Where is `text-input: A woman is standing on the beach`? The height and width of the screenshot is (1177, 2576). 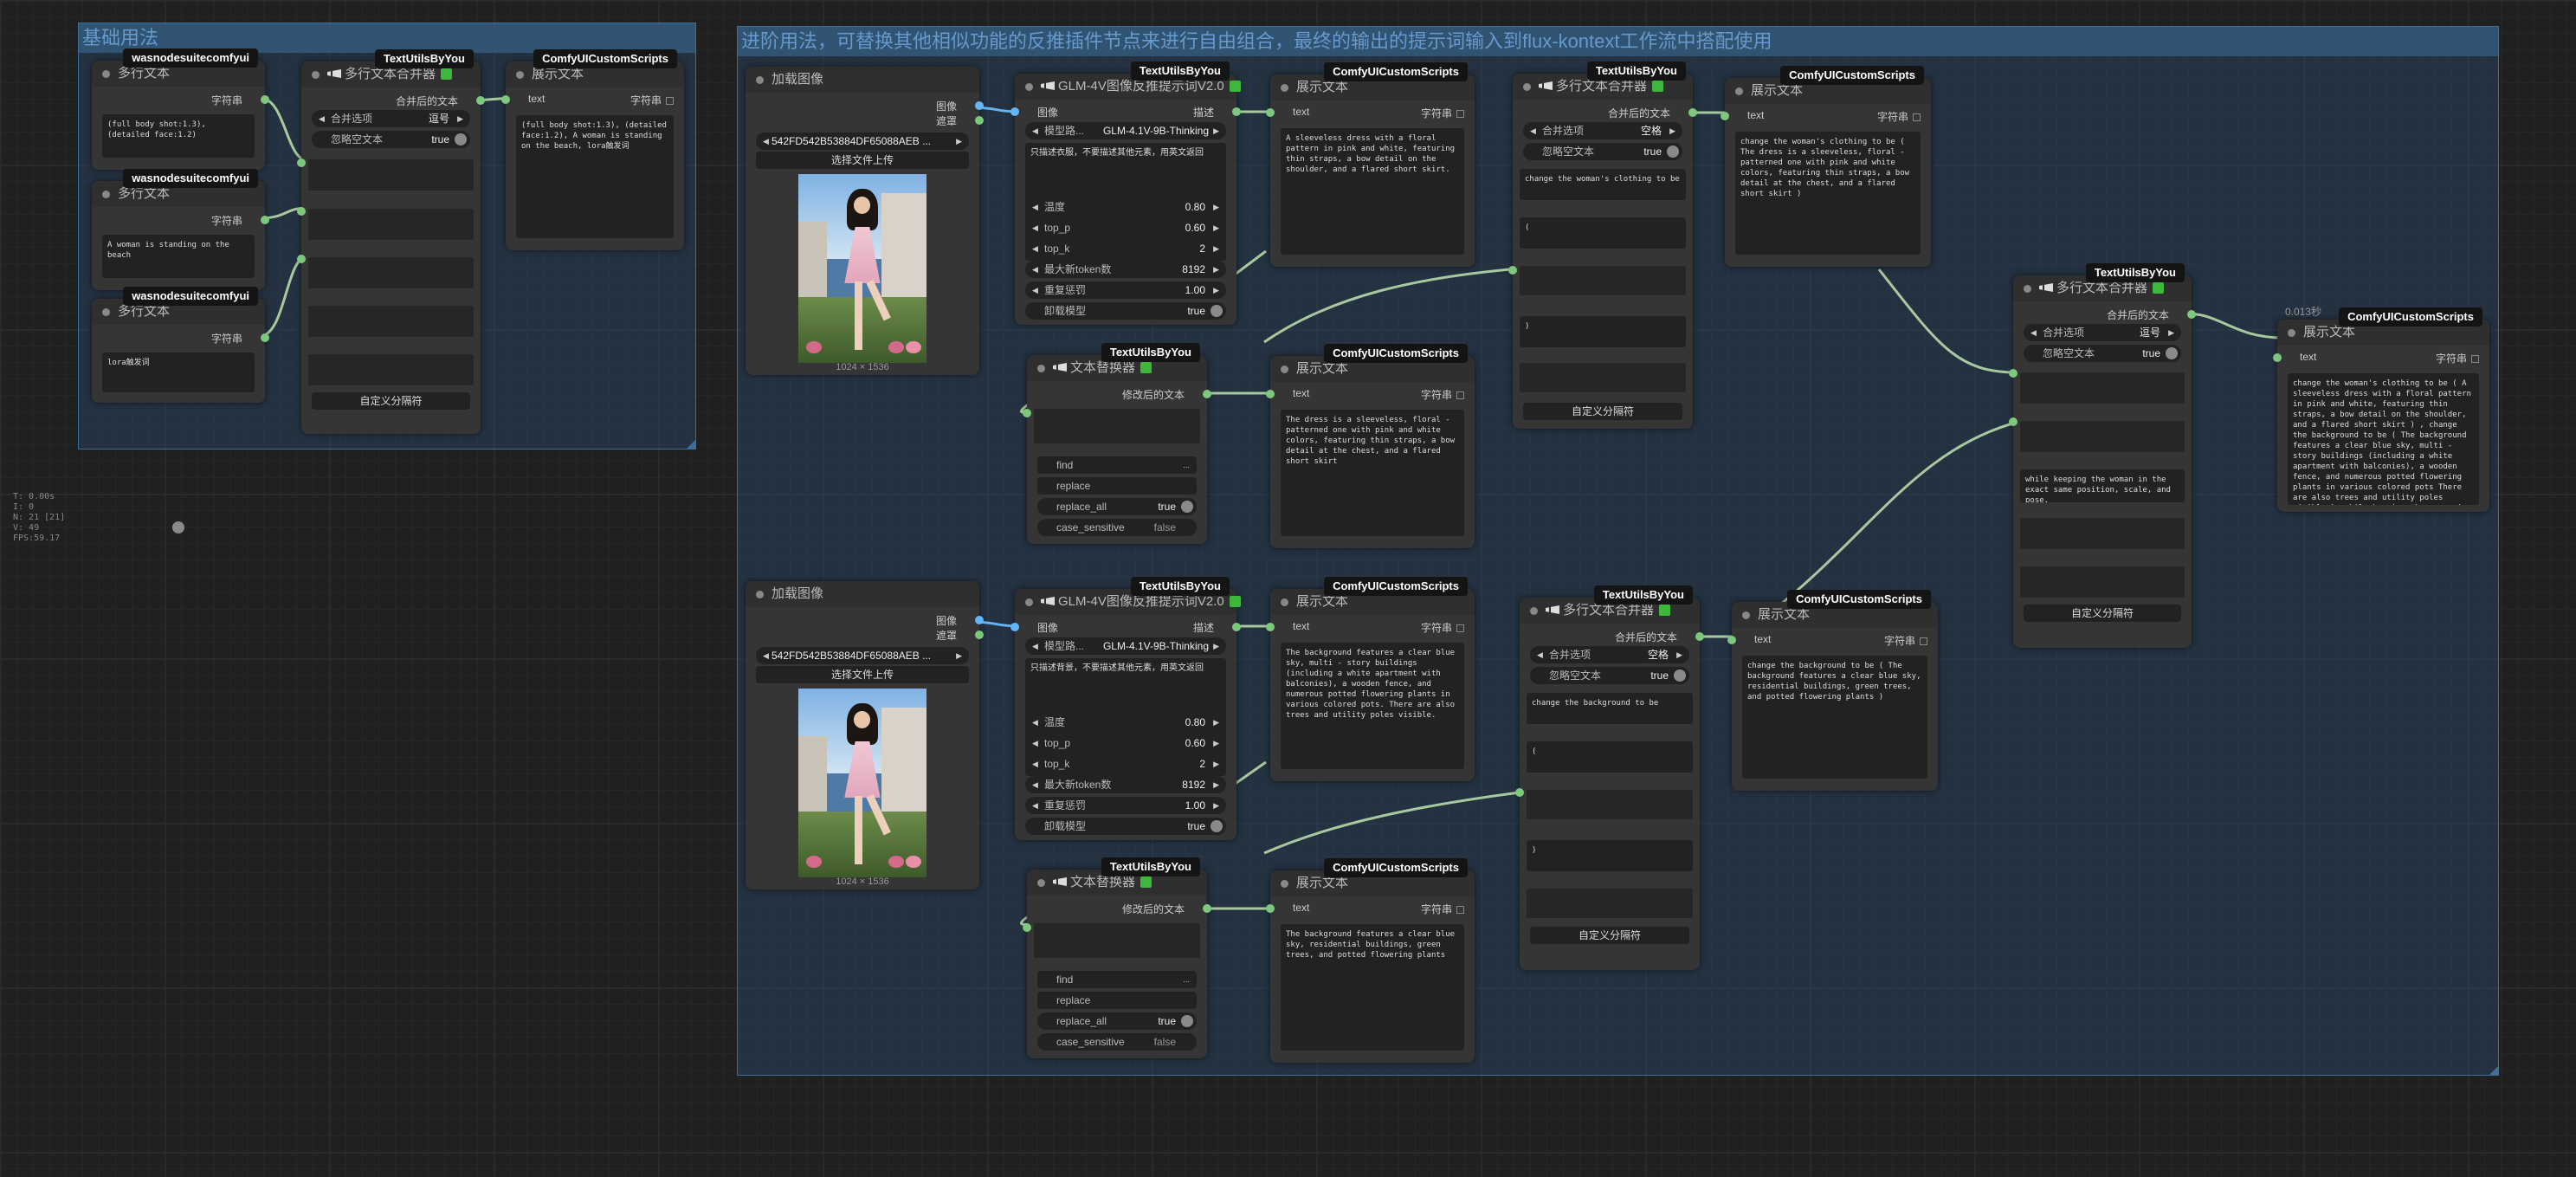 text-input: A woman is standing on the beach is located at coordinates (178, 256).